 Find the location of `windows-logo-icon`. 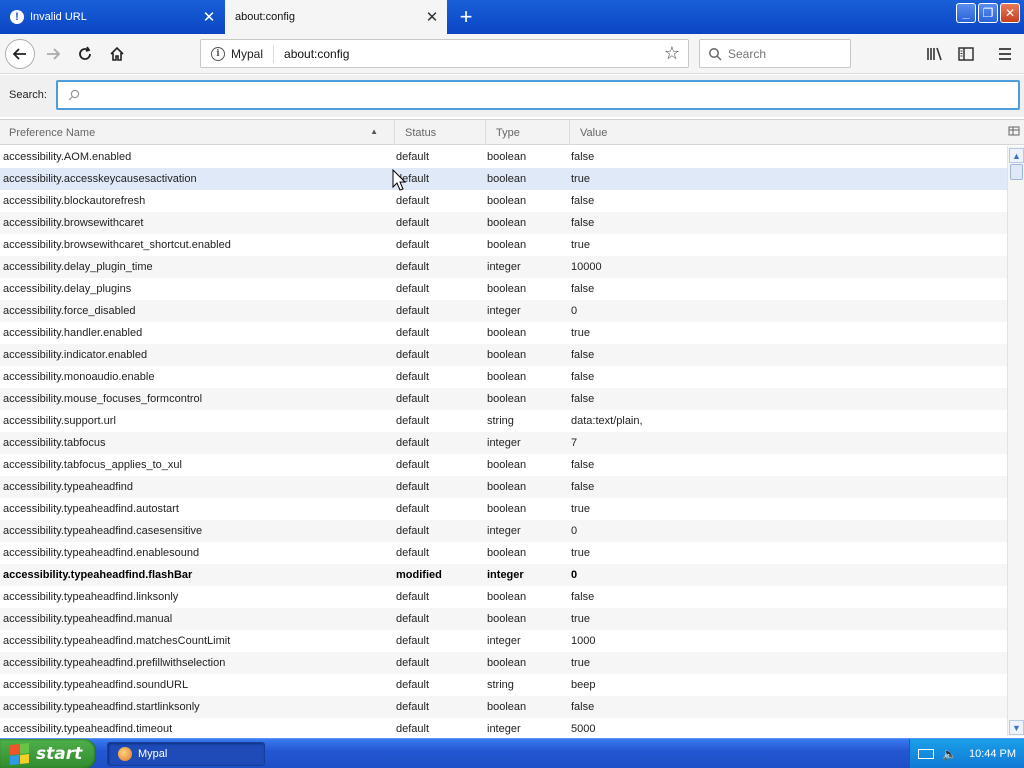

windows-logo-icon is located at coordinates (20, 754).